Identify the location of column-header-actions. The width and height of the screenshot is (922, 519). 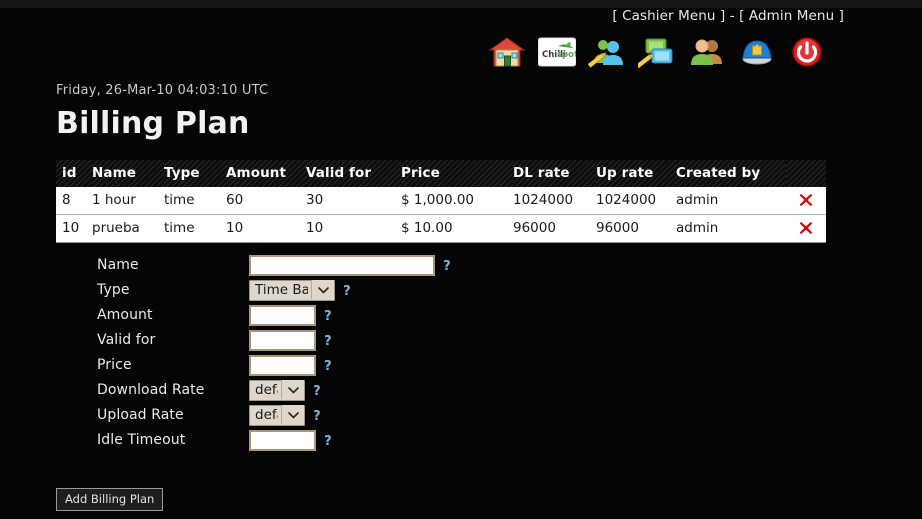
(806, 173).